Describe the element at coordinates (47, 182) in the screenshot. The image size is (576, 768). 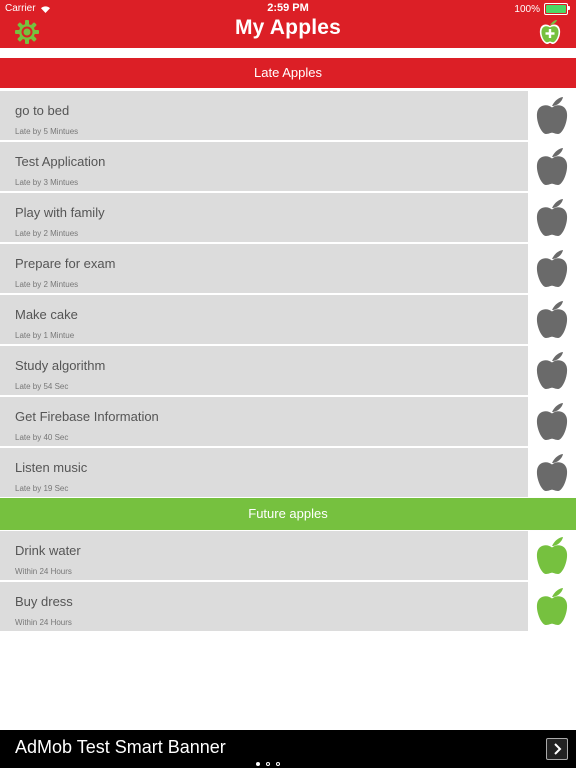
I see `list-item-subtitle: Late by 3 Mintues` at that location.